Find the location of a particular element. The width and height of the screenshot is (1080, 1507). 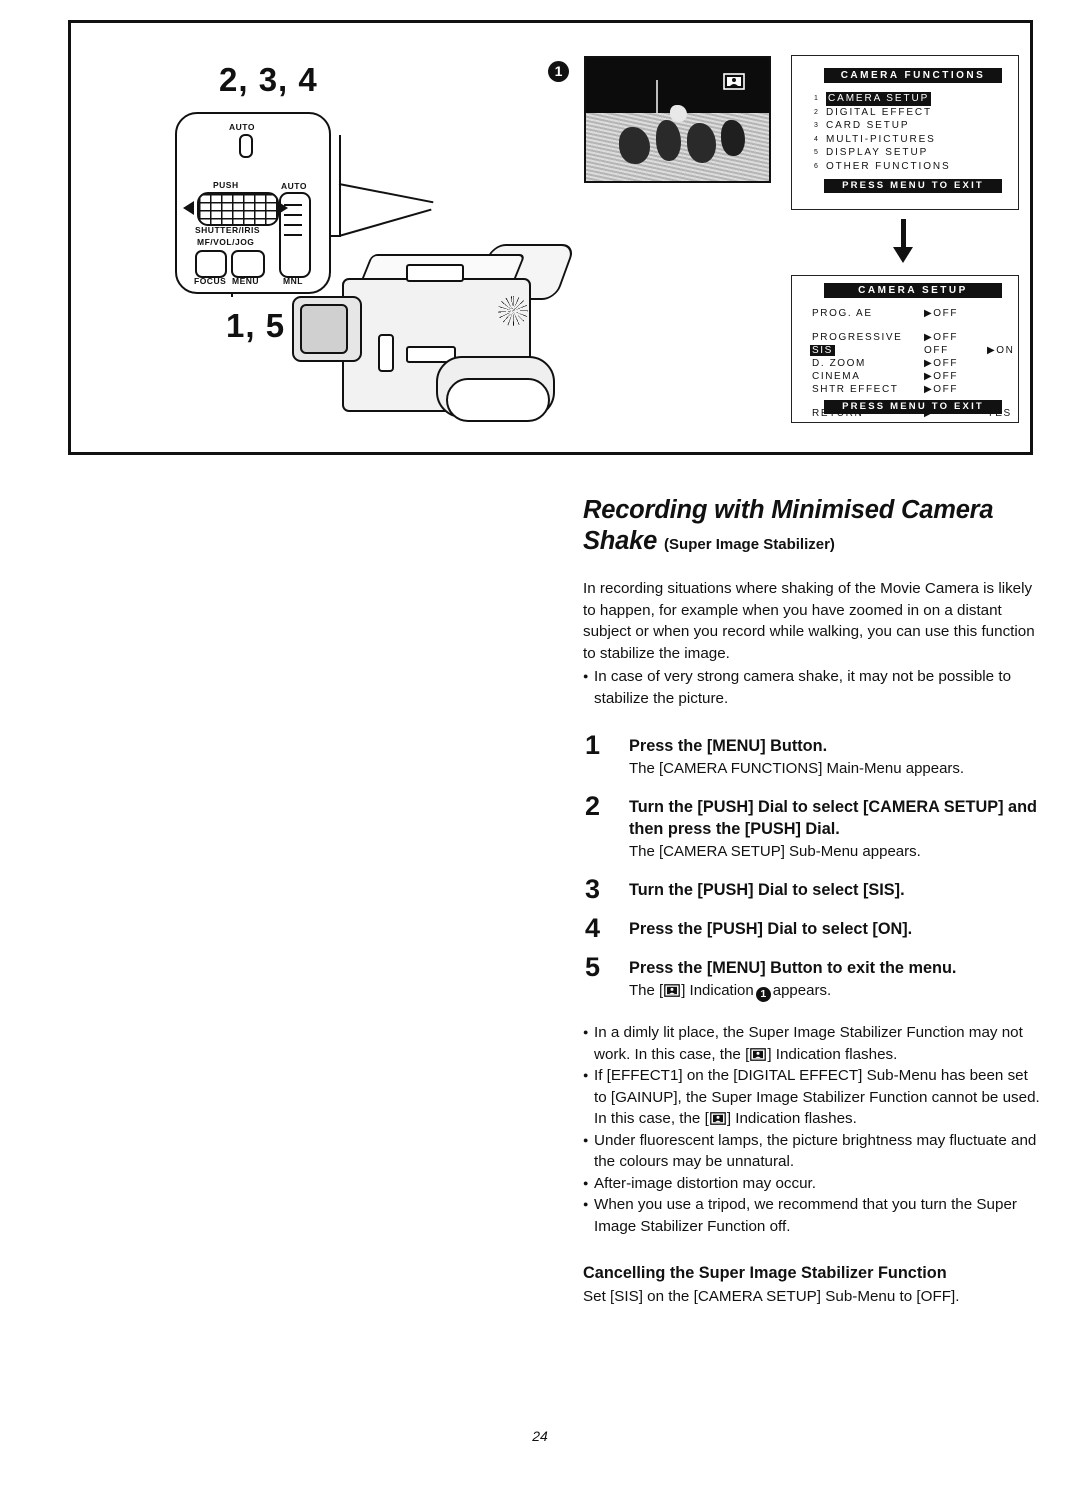

callout-steps-top: 2, 3, 4 is located at coordinates (268, 79).